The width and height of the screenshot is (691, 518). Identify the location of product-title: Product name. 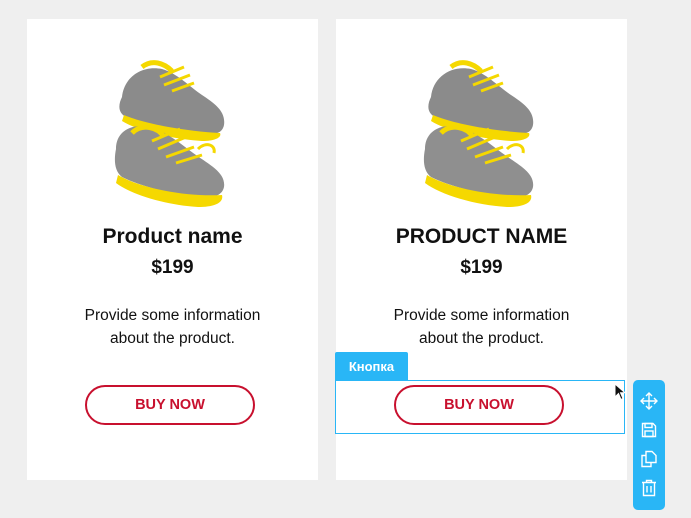
(172, 236).